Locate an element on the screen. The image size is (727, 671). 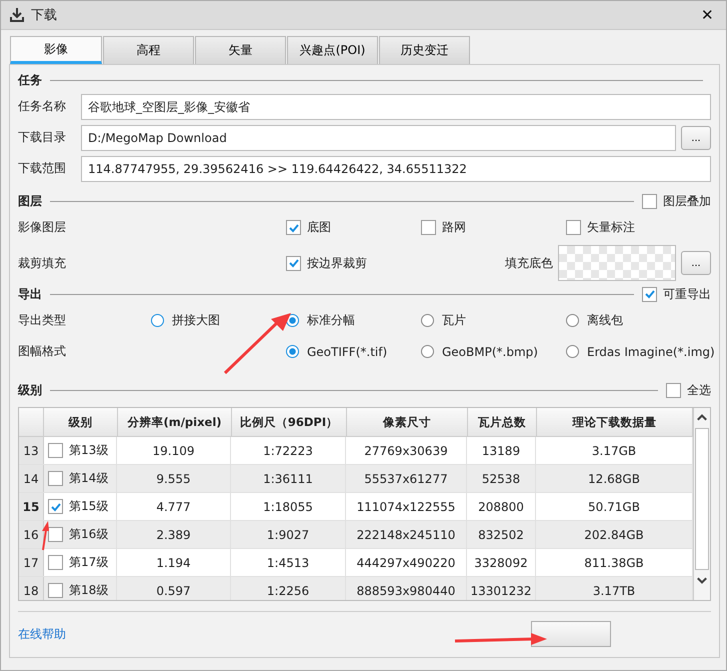
table-cell: 19.109 is located at coordinates (174, 450).